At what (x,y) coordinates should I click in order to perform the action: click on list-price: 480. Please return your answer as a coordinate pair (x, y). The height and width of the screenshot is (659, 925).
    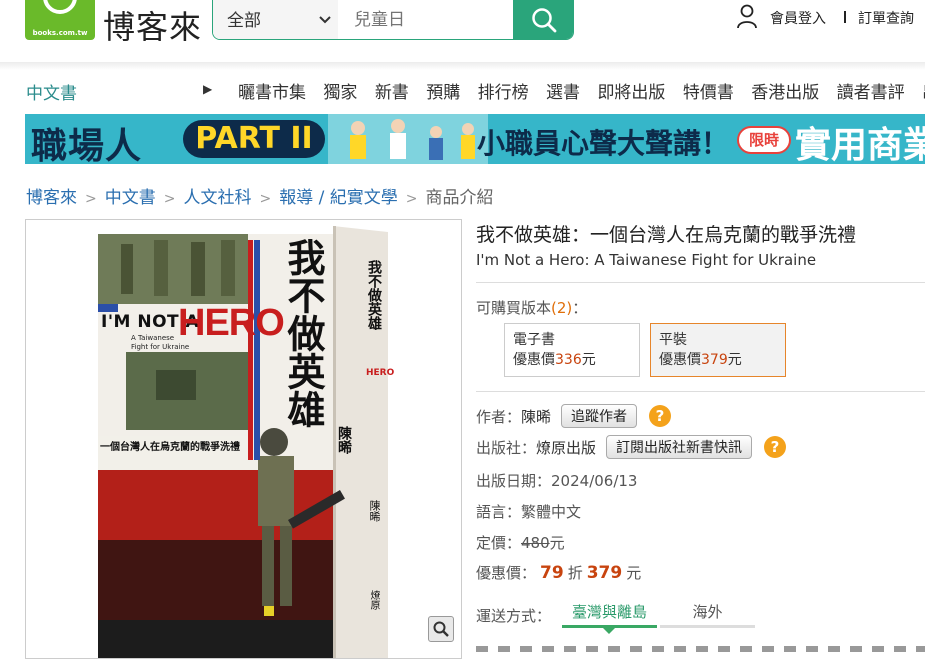
    Looking at the image, I should click on (535, 542).